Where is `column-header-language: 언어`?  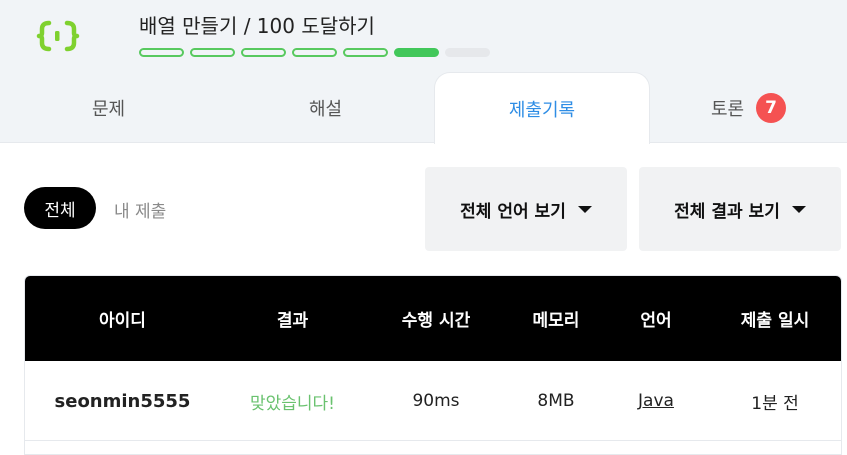
column-header-language: 언어 is located at coordinates (656, 321).